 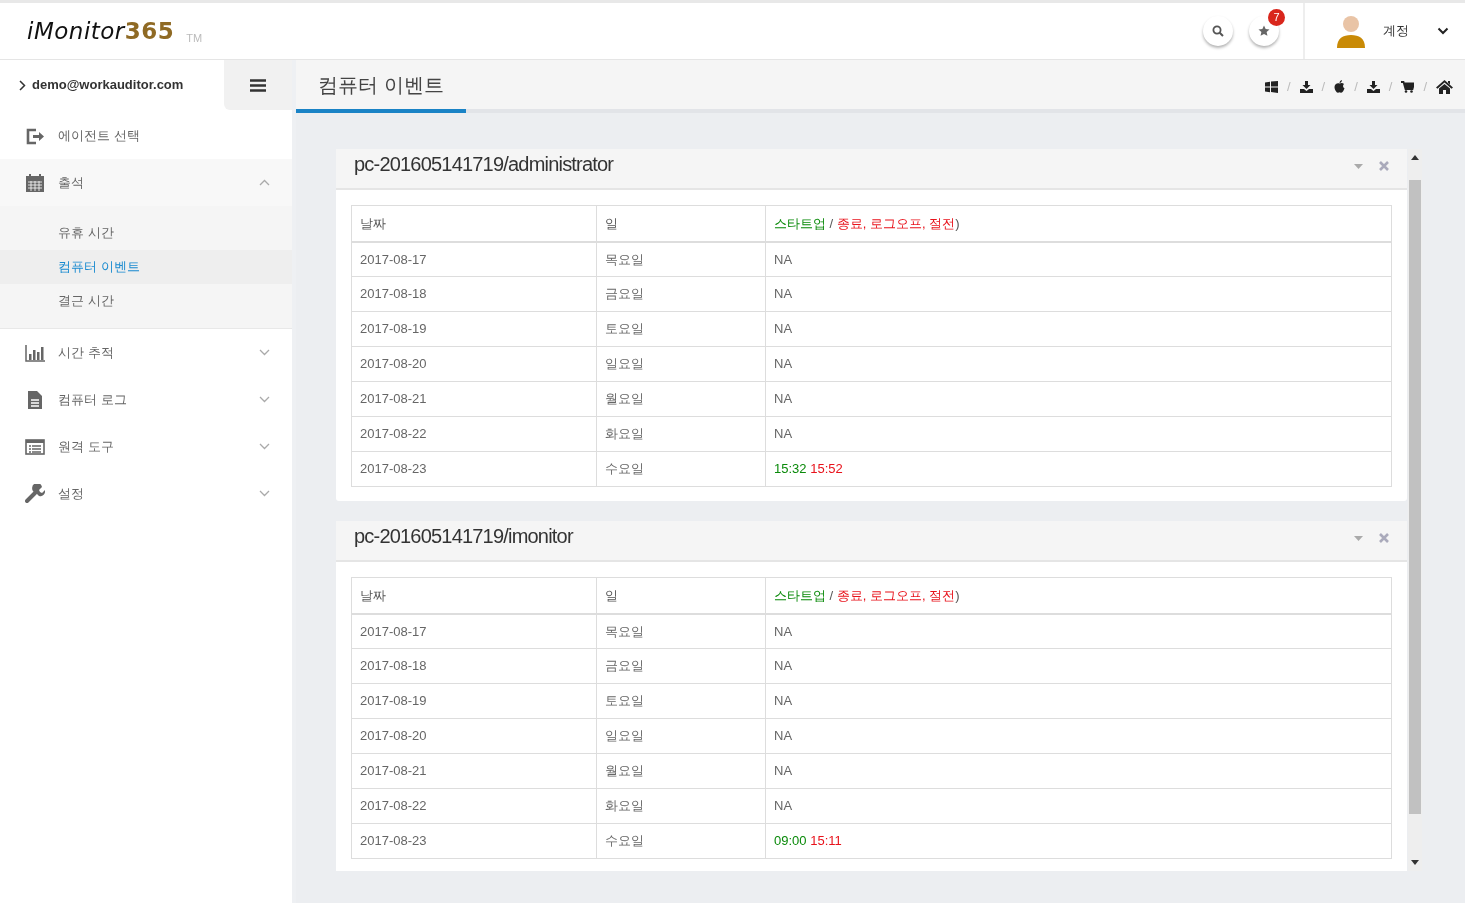 What do you see at coordinates (146, 233) in the screenshot?
I see `submenu-item: 유휴 시간` at bounding box center [146, 233].